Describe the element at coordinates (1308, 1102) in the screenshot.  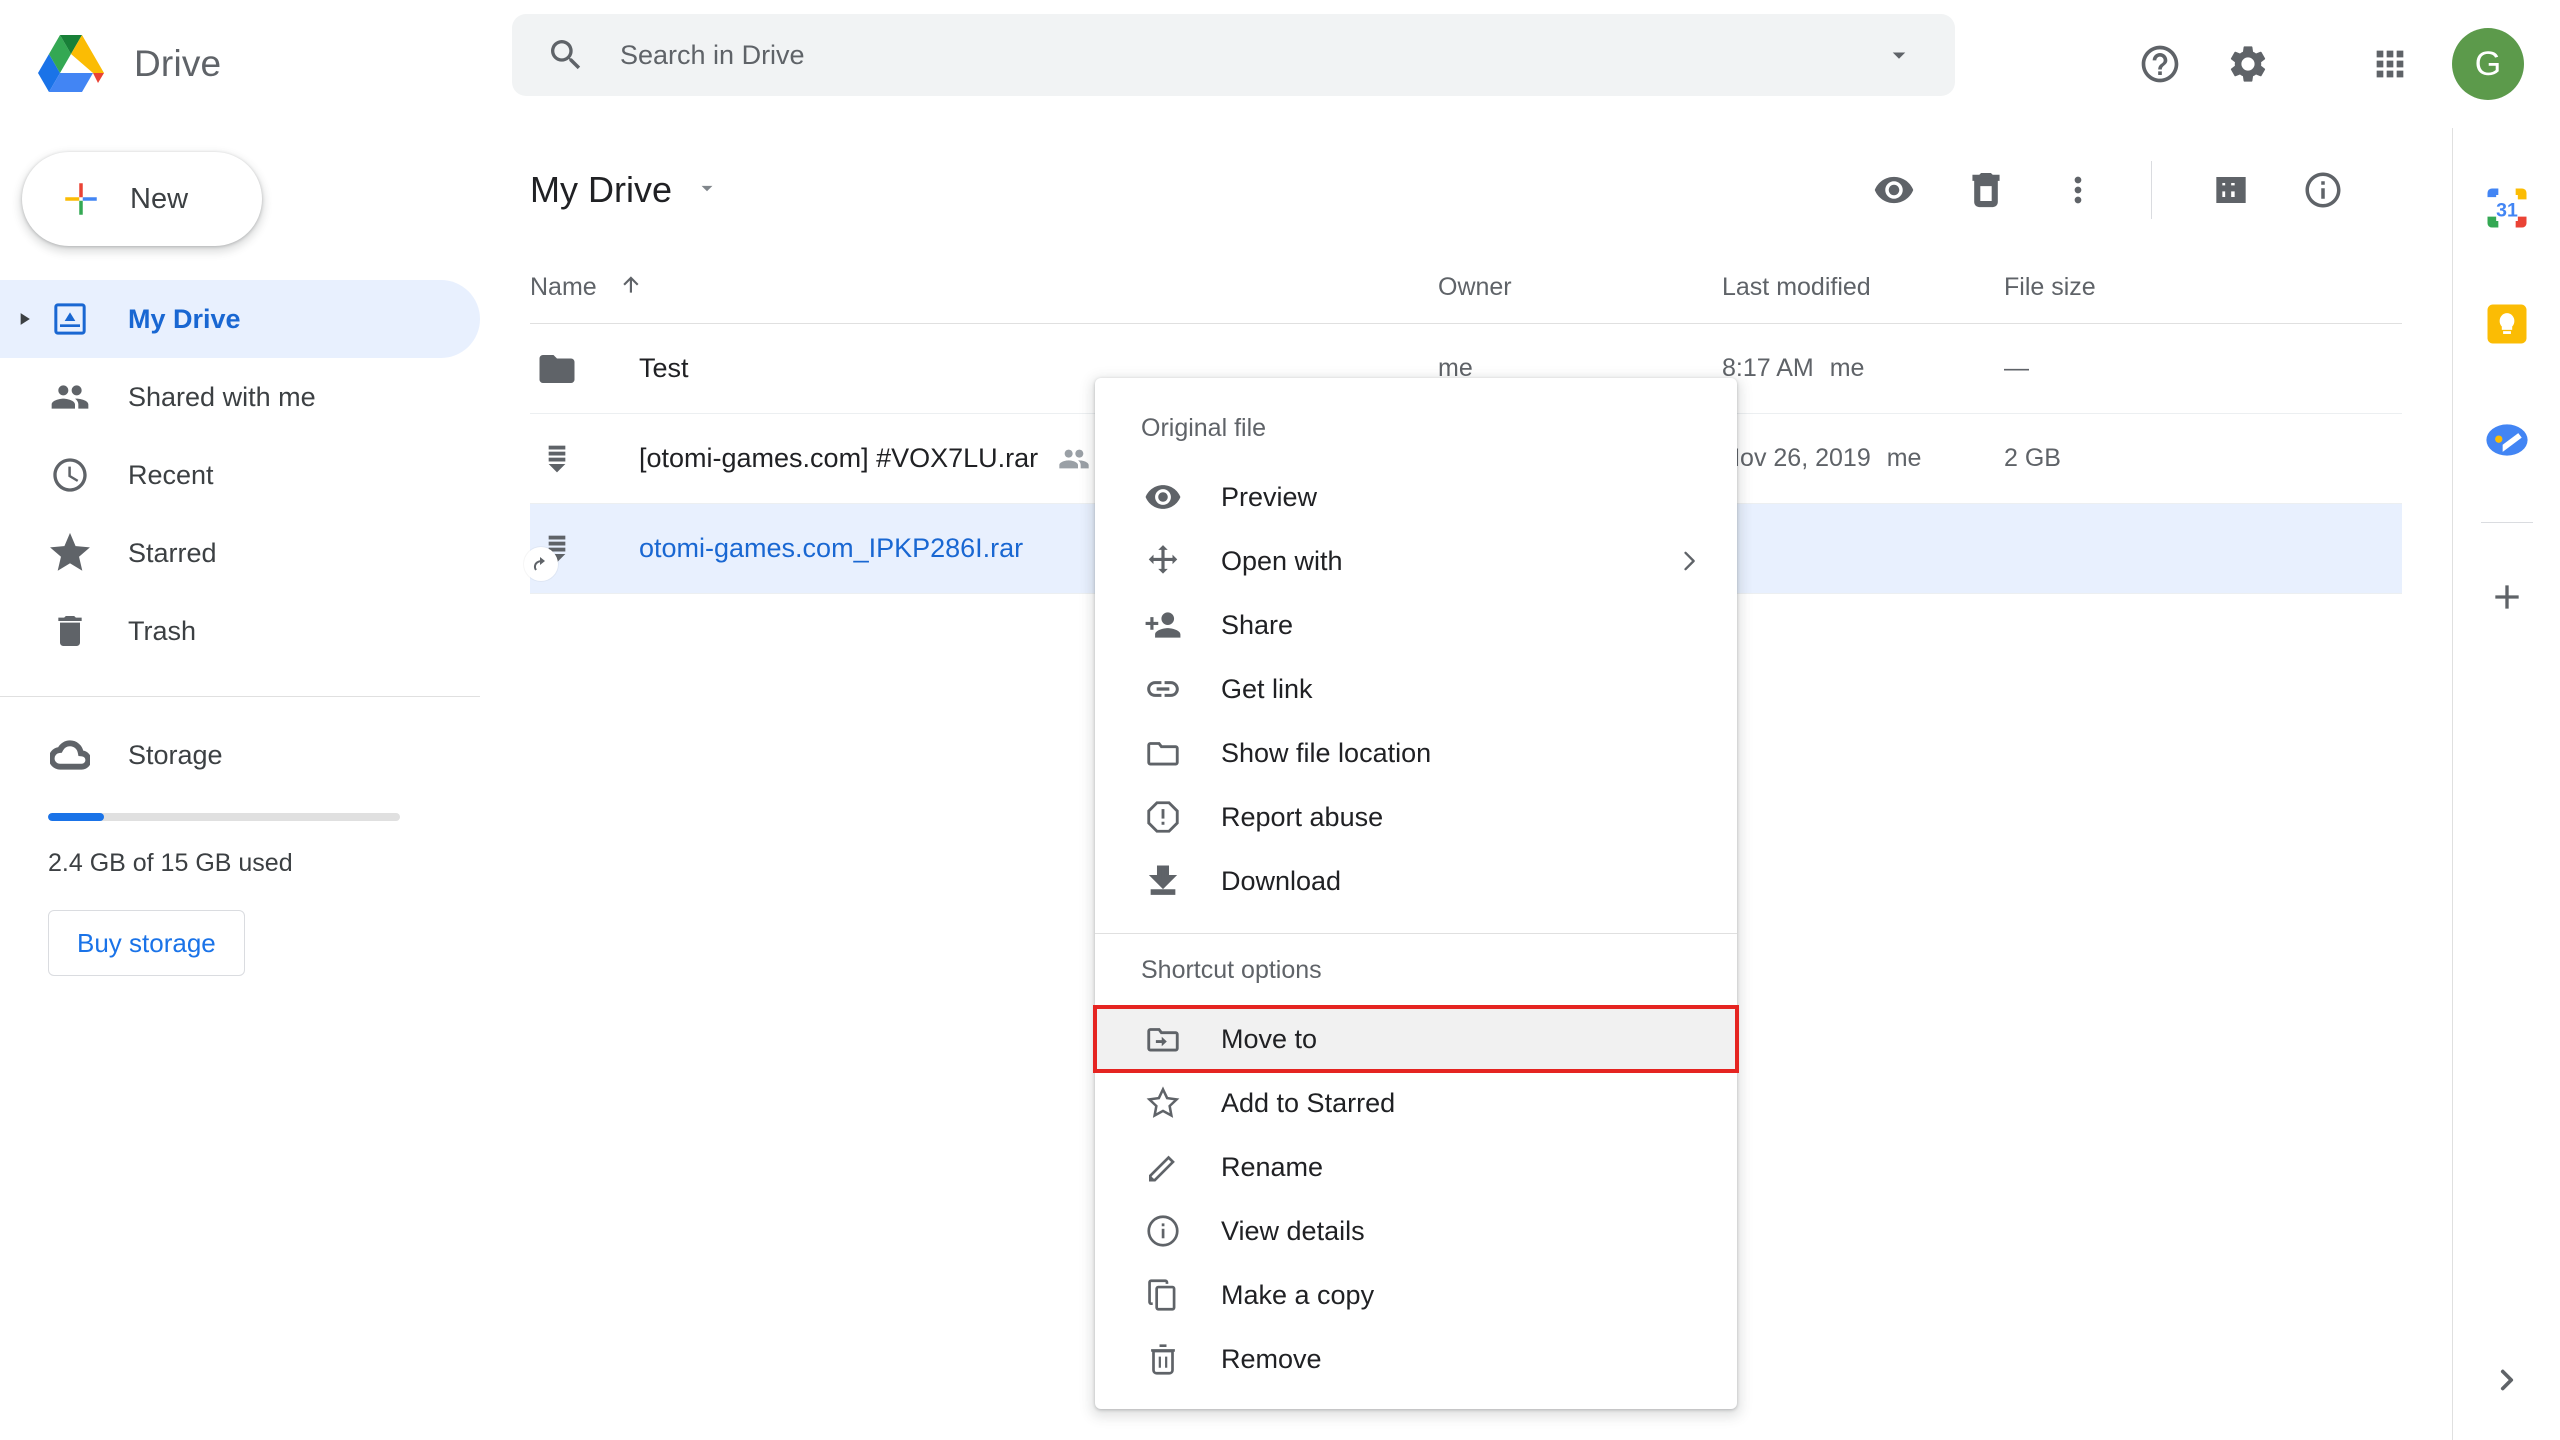
I see `menu-item-label: Add to Starred` at that location.